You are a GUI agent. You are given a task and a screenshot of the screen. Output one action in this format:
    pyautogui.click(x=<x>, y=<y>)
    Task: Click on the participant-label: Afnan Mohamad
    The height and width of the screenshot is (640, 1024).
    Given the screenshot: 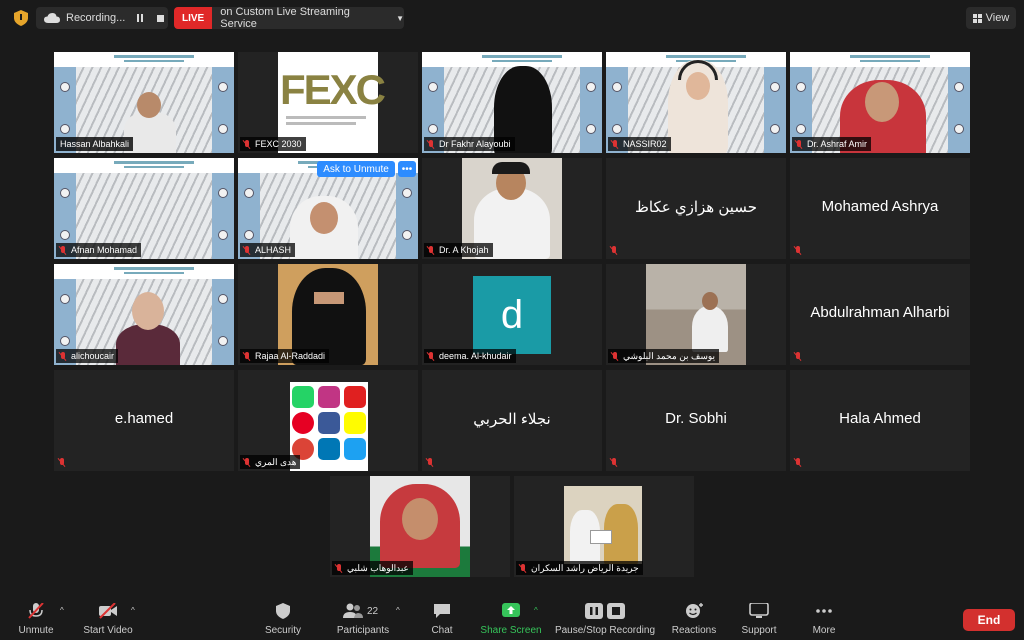 What is the action you would take?
    pyautogui.click(x=99, y=250)
    